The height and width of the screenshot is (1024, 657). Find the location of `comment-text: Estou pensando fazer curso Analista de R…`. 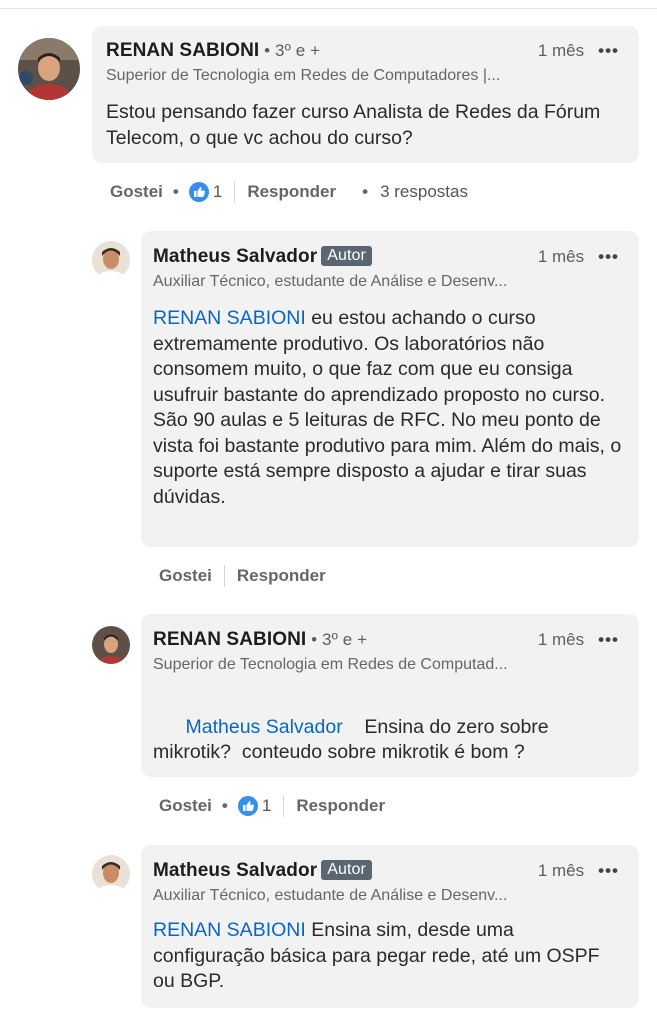

comment-text: Estou pensando fazer curso Analista de R… is located at coordinates (353, 125).